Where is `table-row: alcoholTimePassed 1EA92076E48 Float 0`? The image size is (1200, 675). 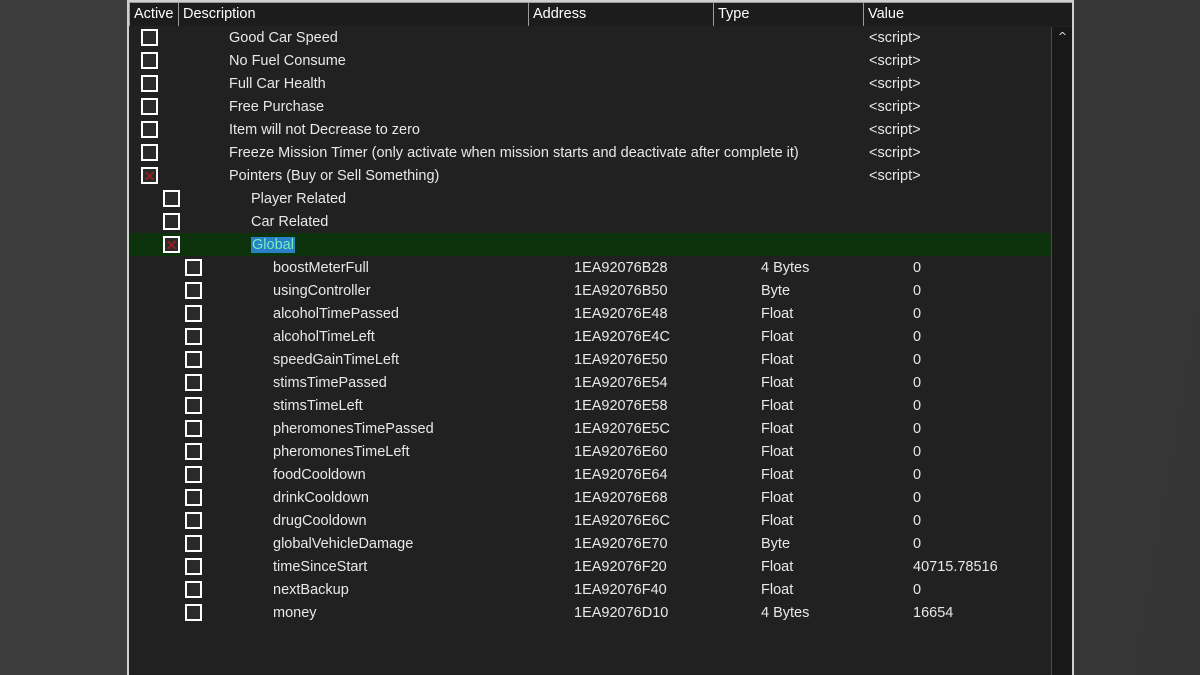 table-row: alcoholTimePassed 1EA92076E48 Float 0 is located at coordinates (600, 313).